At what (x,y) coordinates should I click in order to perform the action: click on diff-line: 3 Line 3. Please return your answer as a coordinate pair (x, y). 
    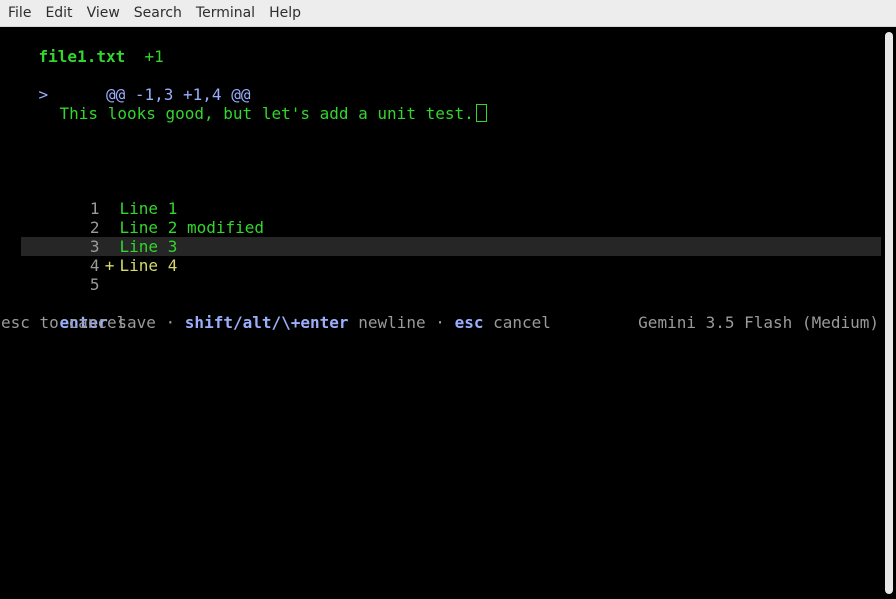
    Looking at the image, I should click on (99, 237).